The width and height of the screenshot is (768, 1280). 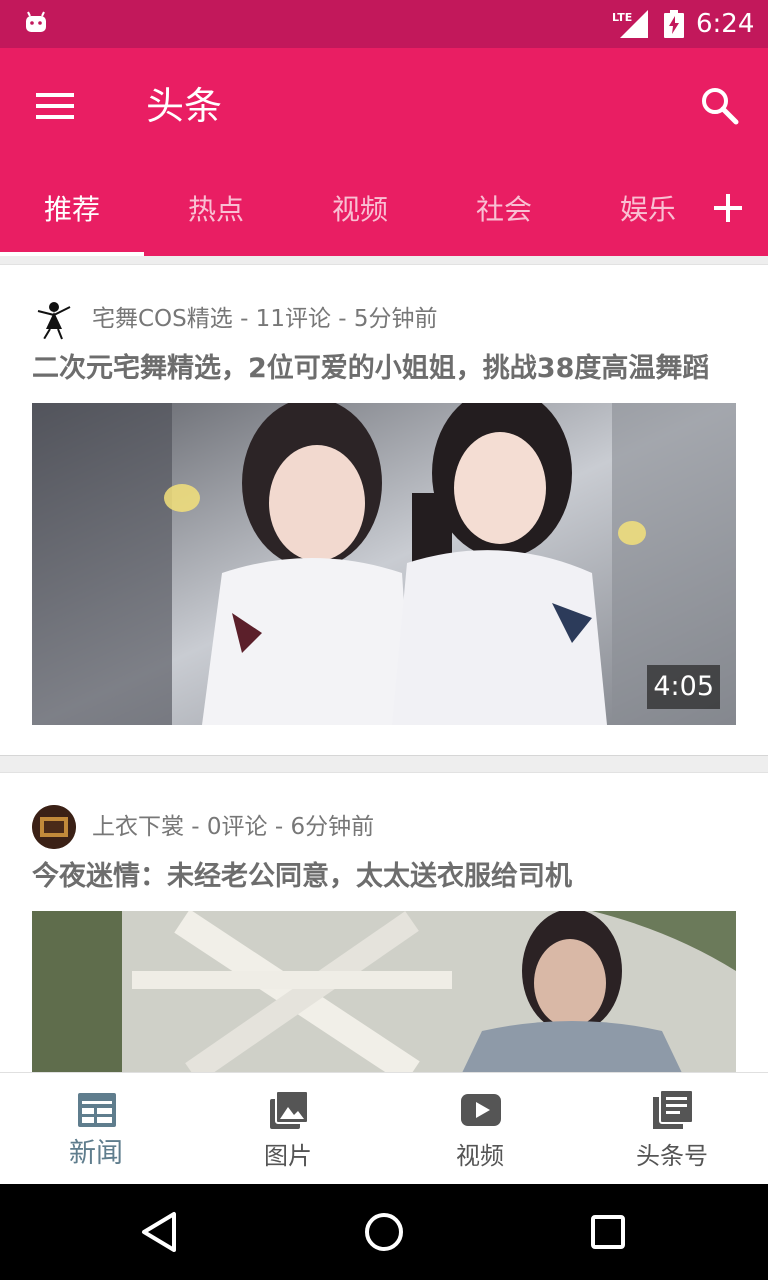 I want to click on nav-photos: 图片, so click(x=288, y=1129).